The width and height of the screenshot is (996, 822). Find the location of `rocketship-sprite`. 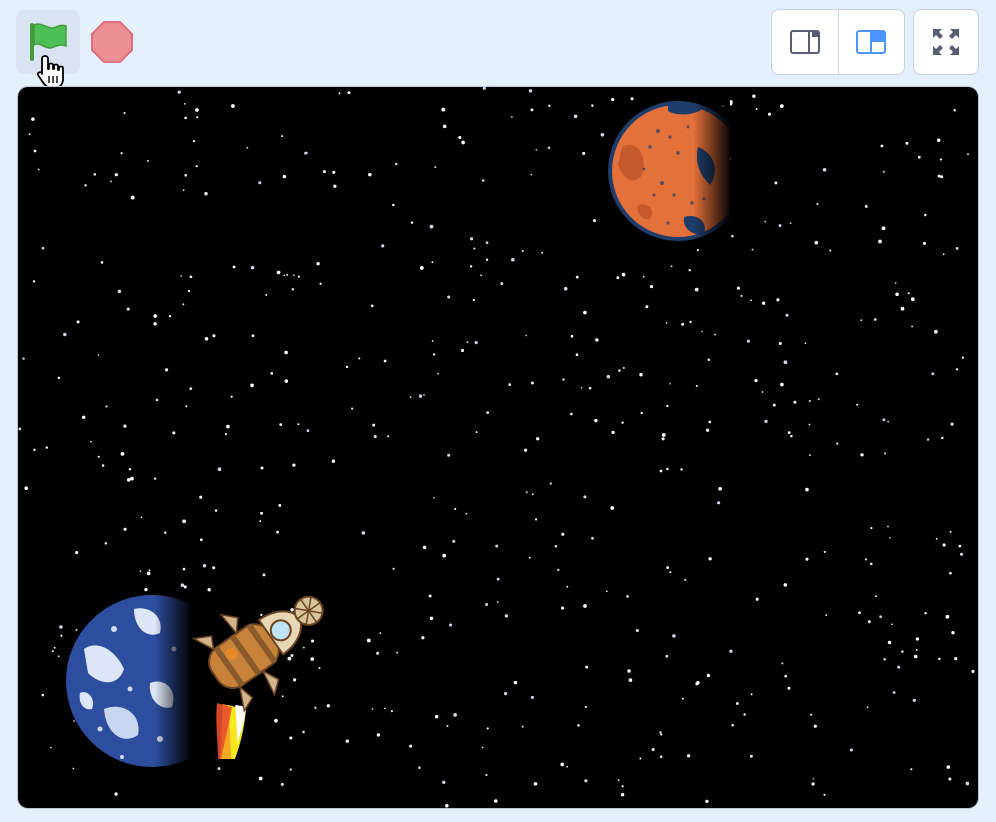

rocketship-sprite is located at coordinates (242, 669).